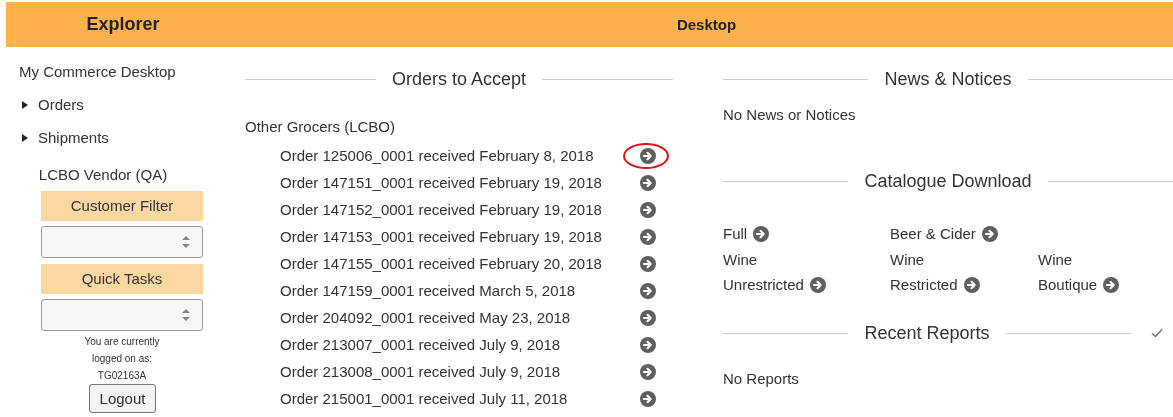 Image resolution: width=1173 pixels, height=417 pixels. What do you see at coordinates (64, 138) in the screenshot?
I see `tree-item: Shipments` at bounding box center [64, 138].